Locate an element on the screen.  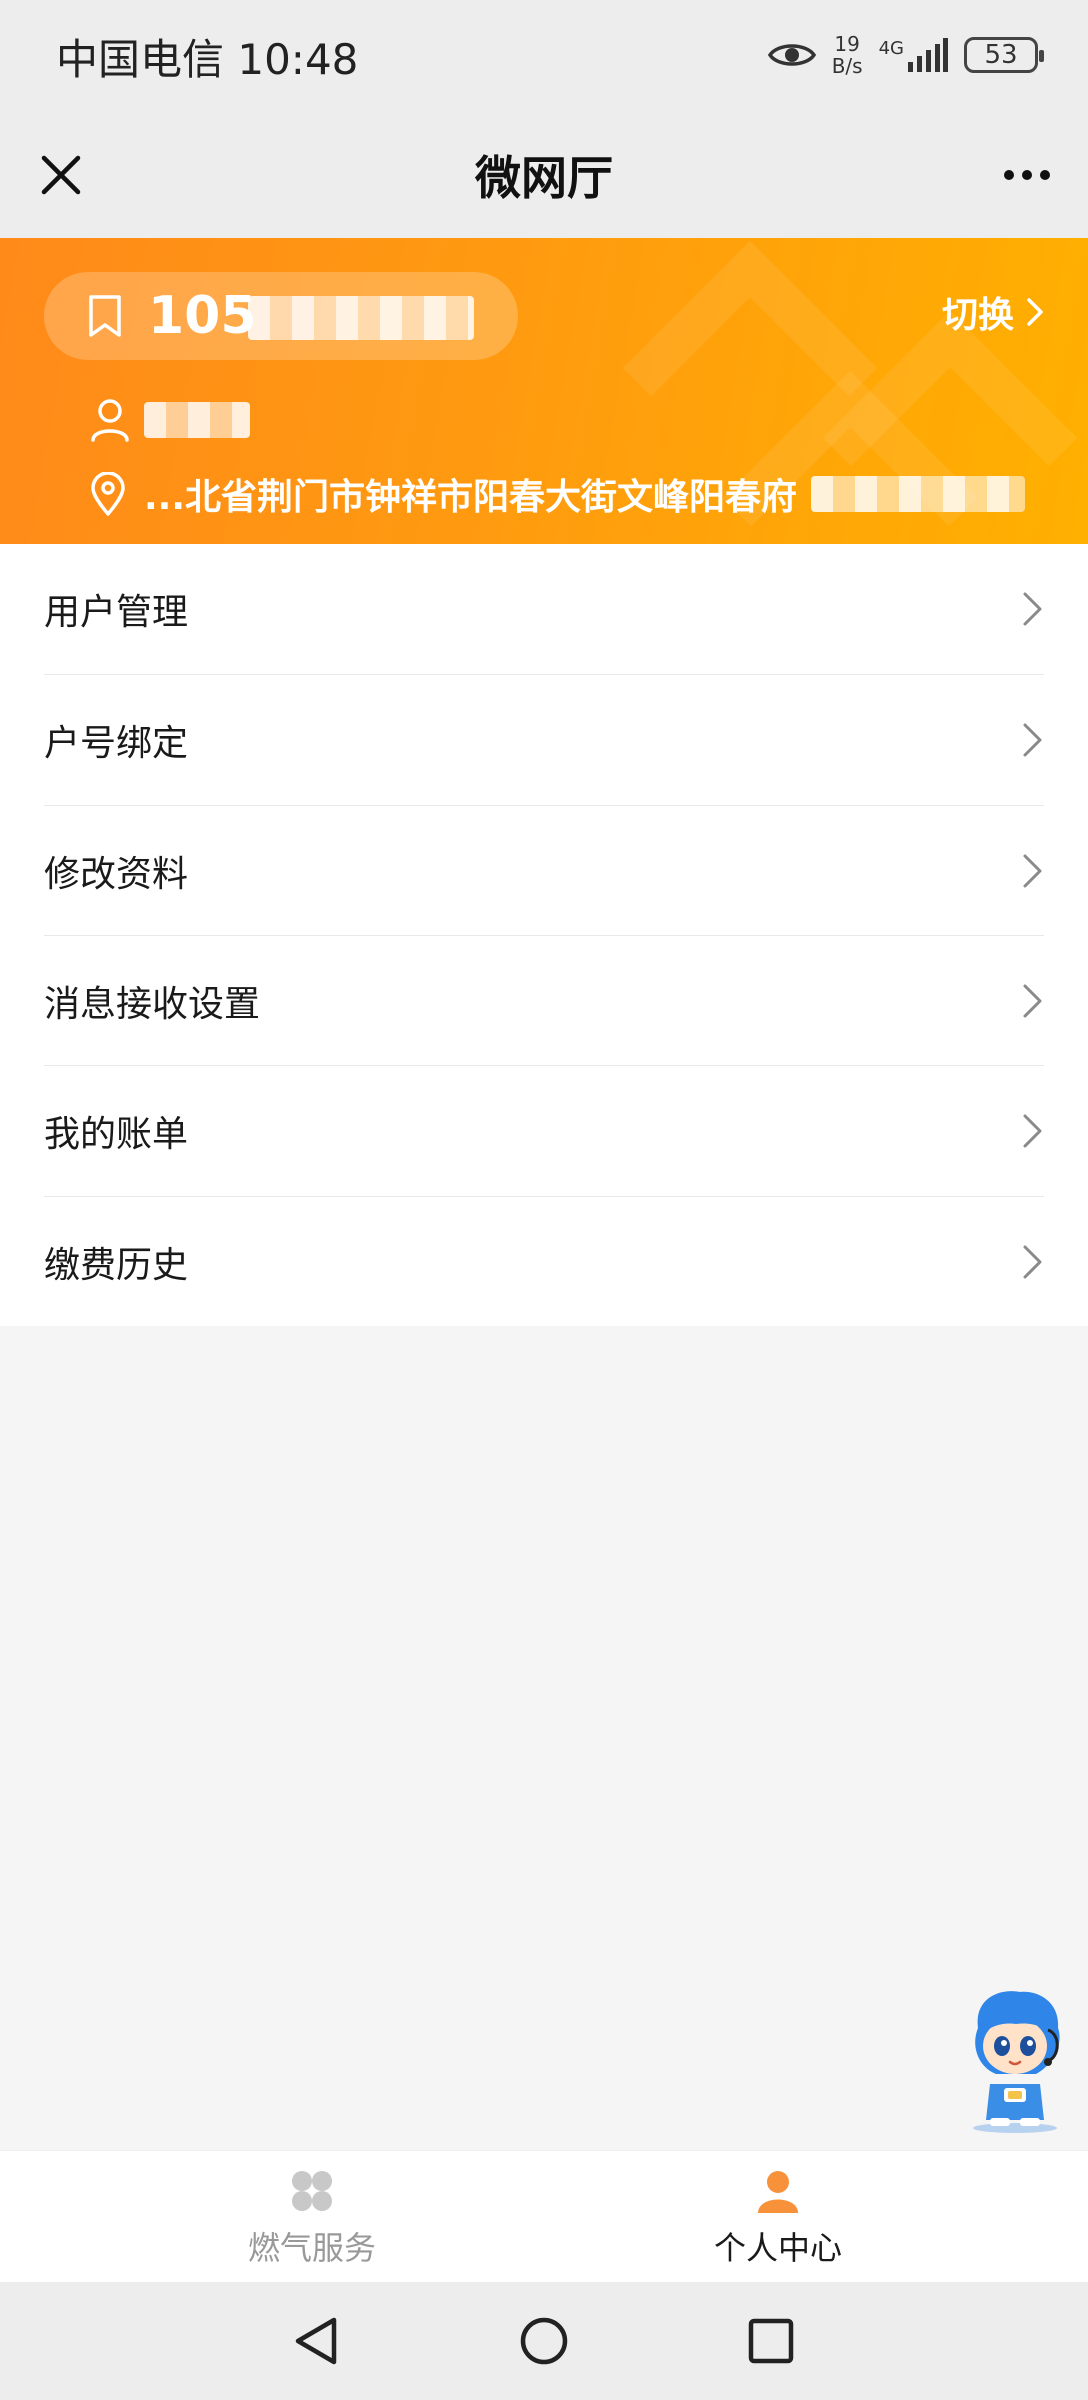
menu-item-message-settings: 消息接收设置 is located at coordinates (544, 1001).